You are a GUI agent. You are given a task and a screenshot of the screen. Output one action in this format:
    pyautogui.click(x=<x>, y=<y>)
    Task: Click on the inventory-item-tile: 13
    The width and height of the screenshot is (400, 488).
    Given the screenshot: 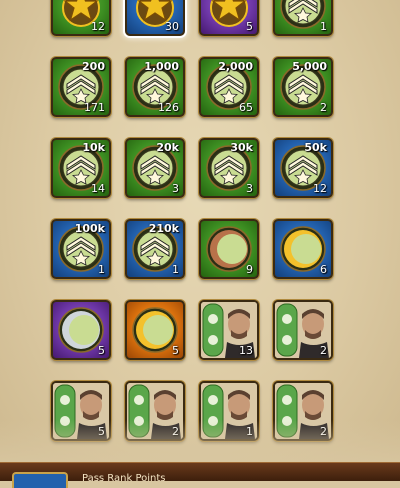 What is the action you would take?
    pyautogui.click(x=229, y=330)
    